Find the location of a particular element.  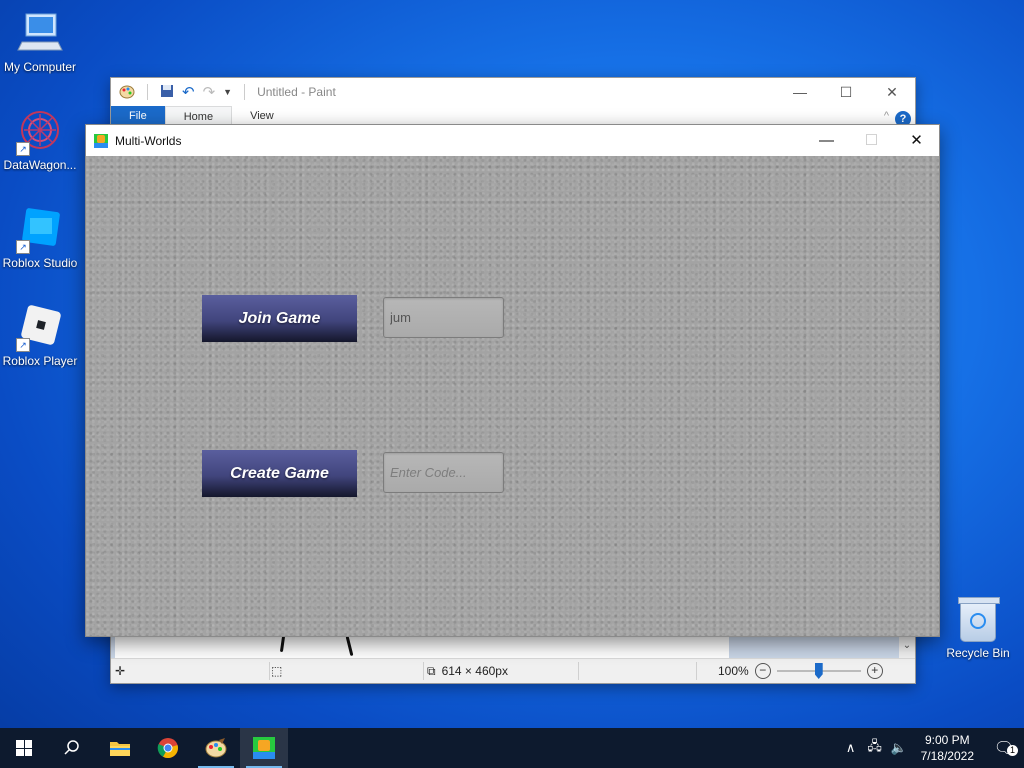

selection-size-icon: ⬚ is located at coordinates (277, 671).